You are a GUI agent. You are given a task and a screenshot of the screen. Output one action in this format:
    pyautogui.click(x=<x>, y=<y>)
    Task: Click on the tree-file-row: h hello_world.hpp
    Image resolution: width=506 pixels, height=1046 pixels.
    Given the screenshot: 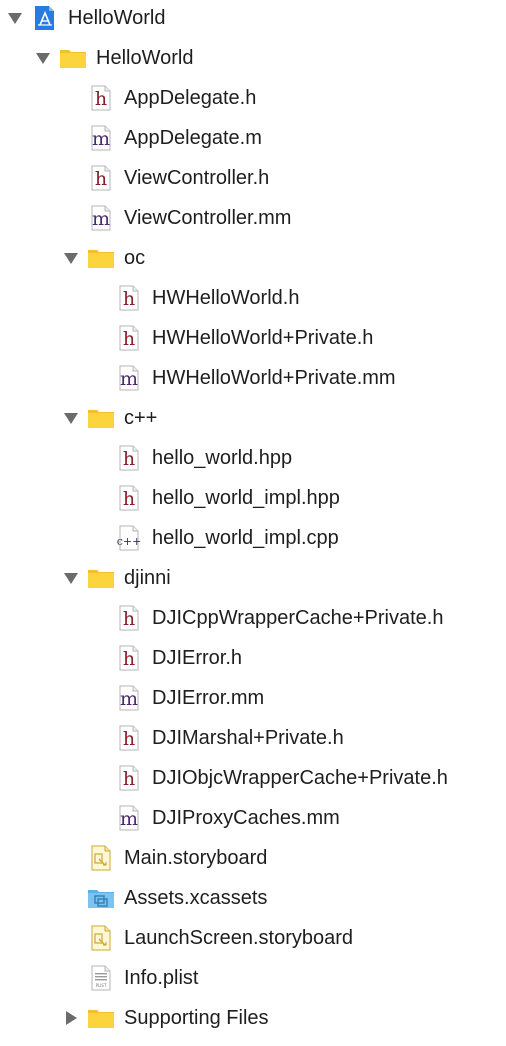 What is the action you would take?
    pyautogui.click(x=253, y=458)
    